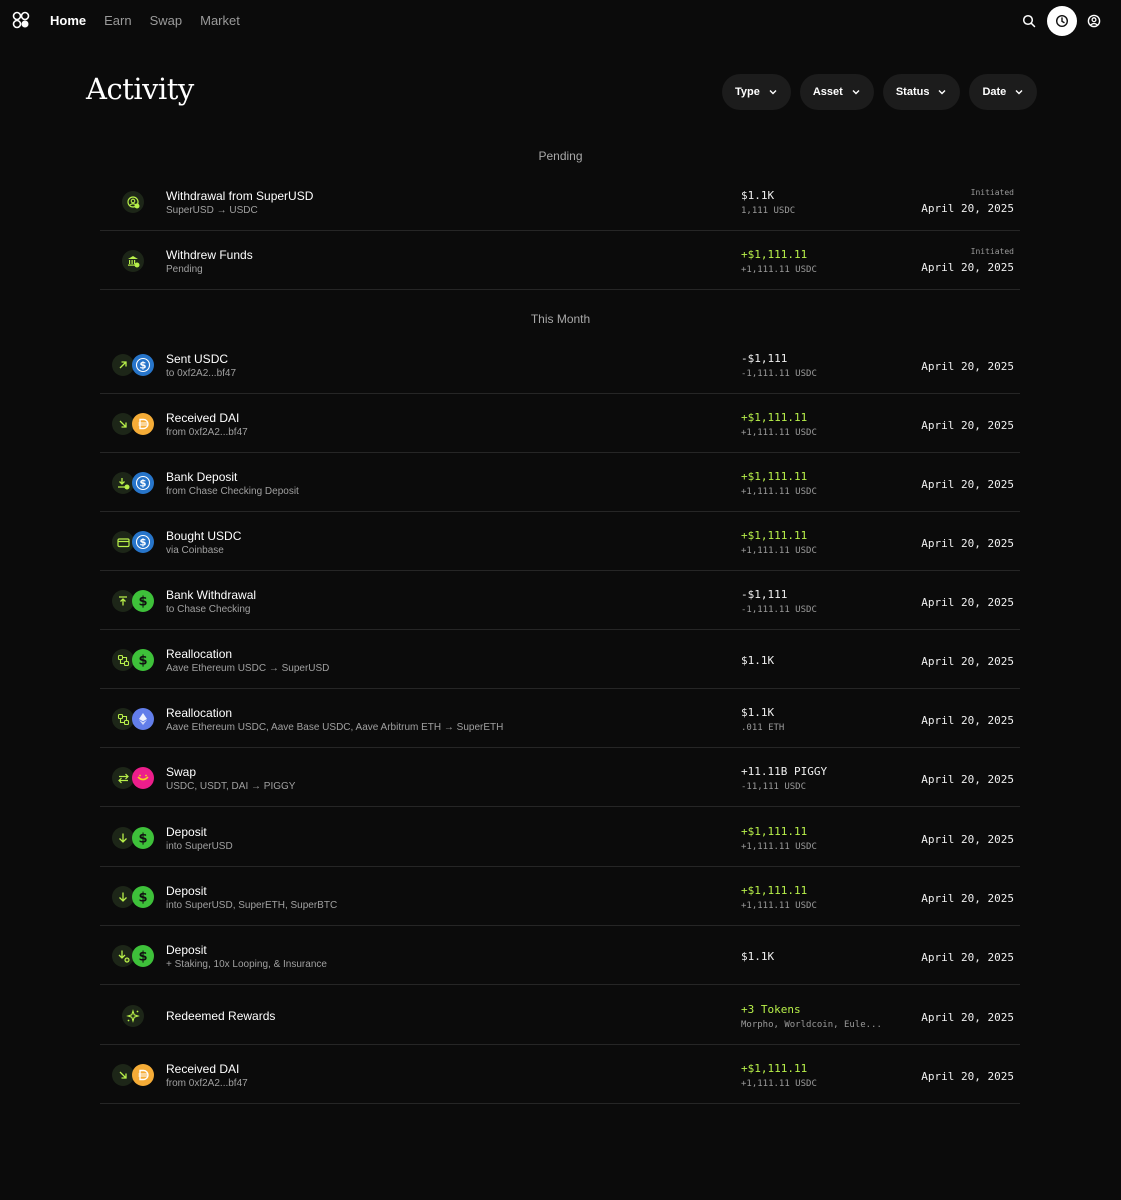  Describe the element at coordinates (123, 778) in the screenshot. I see `swap-icon` at that location.